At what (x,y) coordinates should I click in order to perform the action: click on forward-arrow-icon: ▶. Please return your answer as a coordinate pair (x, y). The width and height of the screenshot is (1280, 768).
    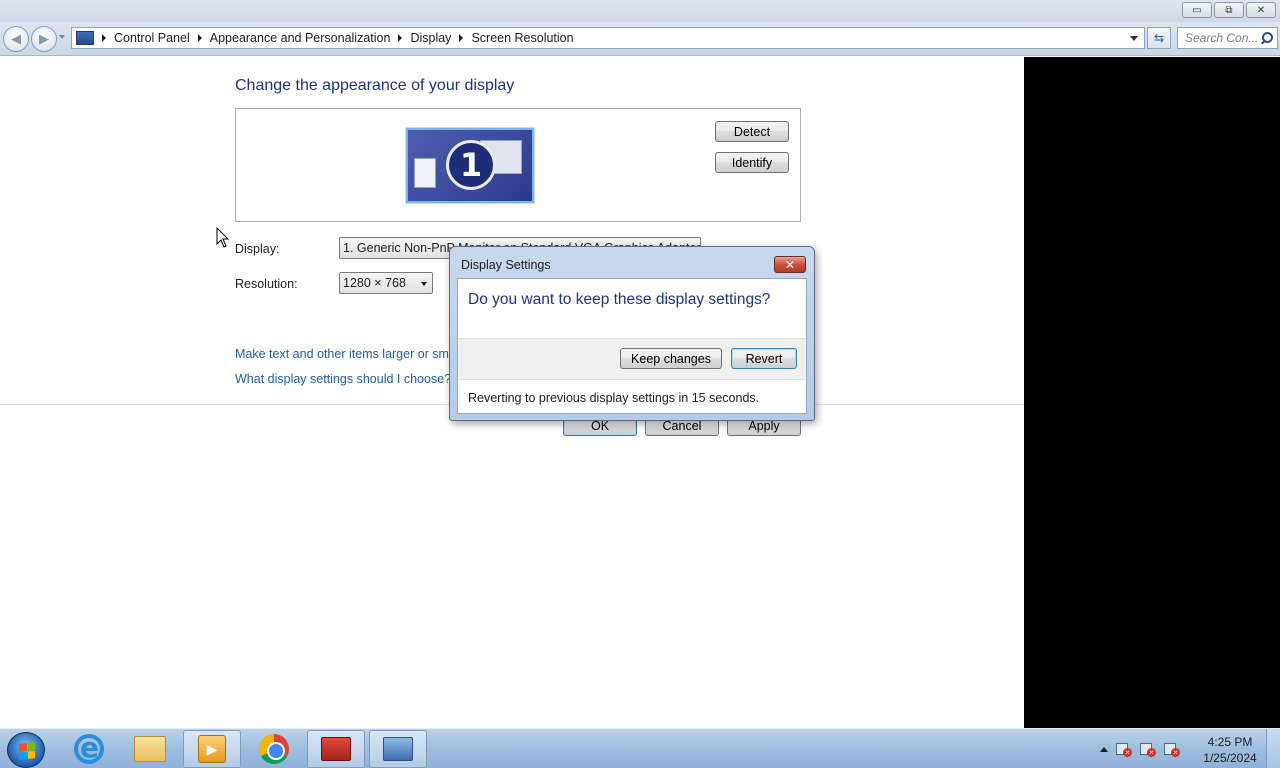
    Looking at the image, I should click on (44, 38).